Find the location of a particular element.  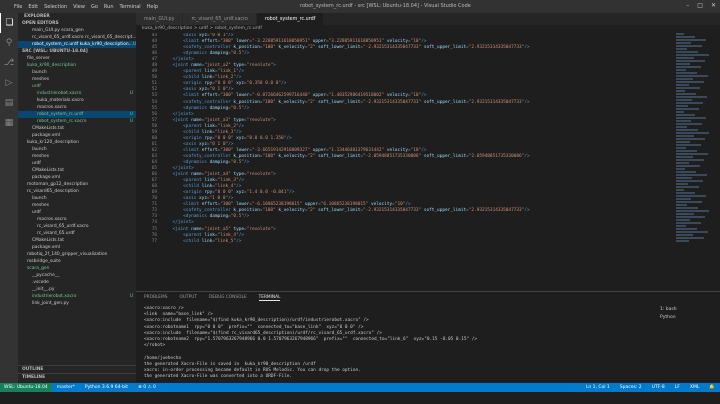

tree-item-label: meshes is located at coordinates (41, 79).